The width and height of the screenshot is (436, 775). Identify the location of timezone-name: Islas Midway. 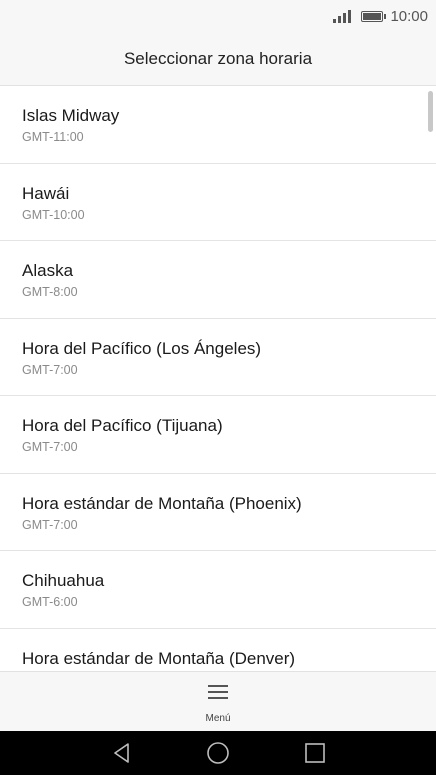
(71, 115).